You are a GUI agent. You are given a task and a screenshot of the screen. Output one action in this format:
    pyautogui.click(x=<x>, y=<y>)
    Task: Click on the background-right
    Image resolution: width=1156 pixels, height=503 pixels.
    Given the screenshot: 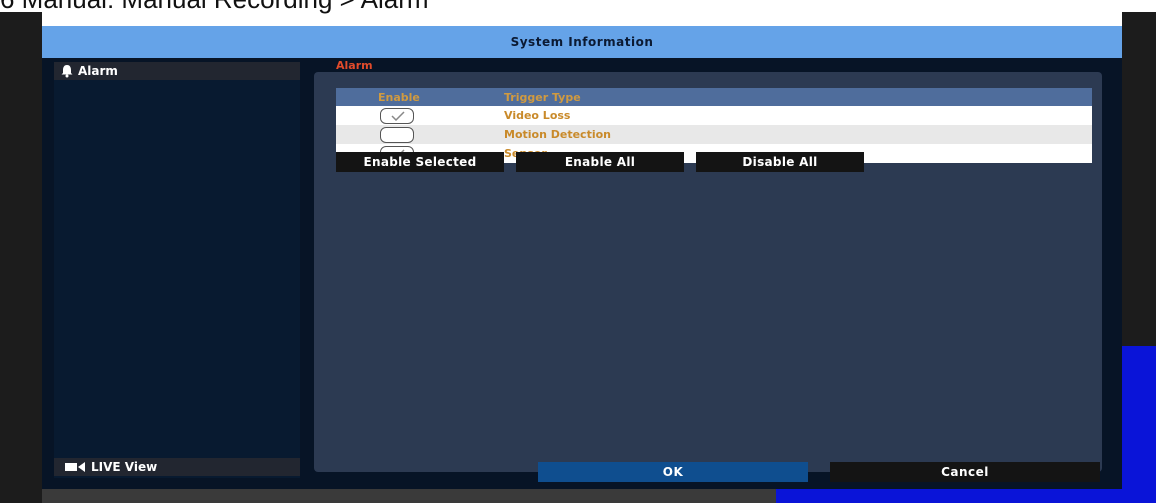 What is the action you would take?
    pyautogui.click(x=1139, y=179)
    